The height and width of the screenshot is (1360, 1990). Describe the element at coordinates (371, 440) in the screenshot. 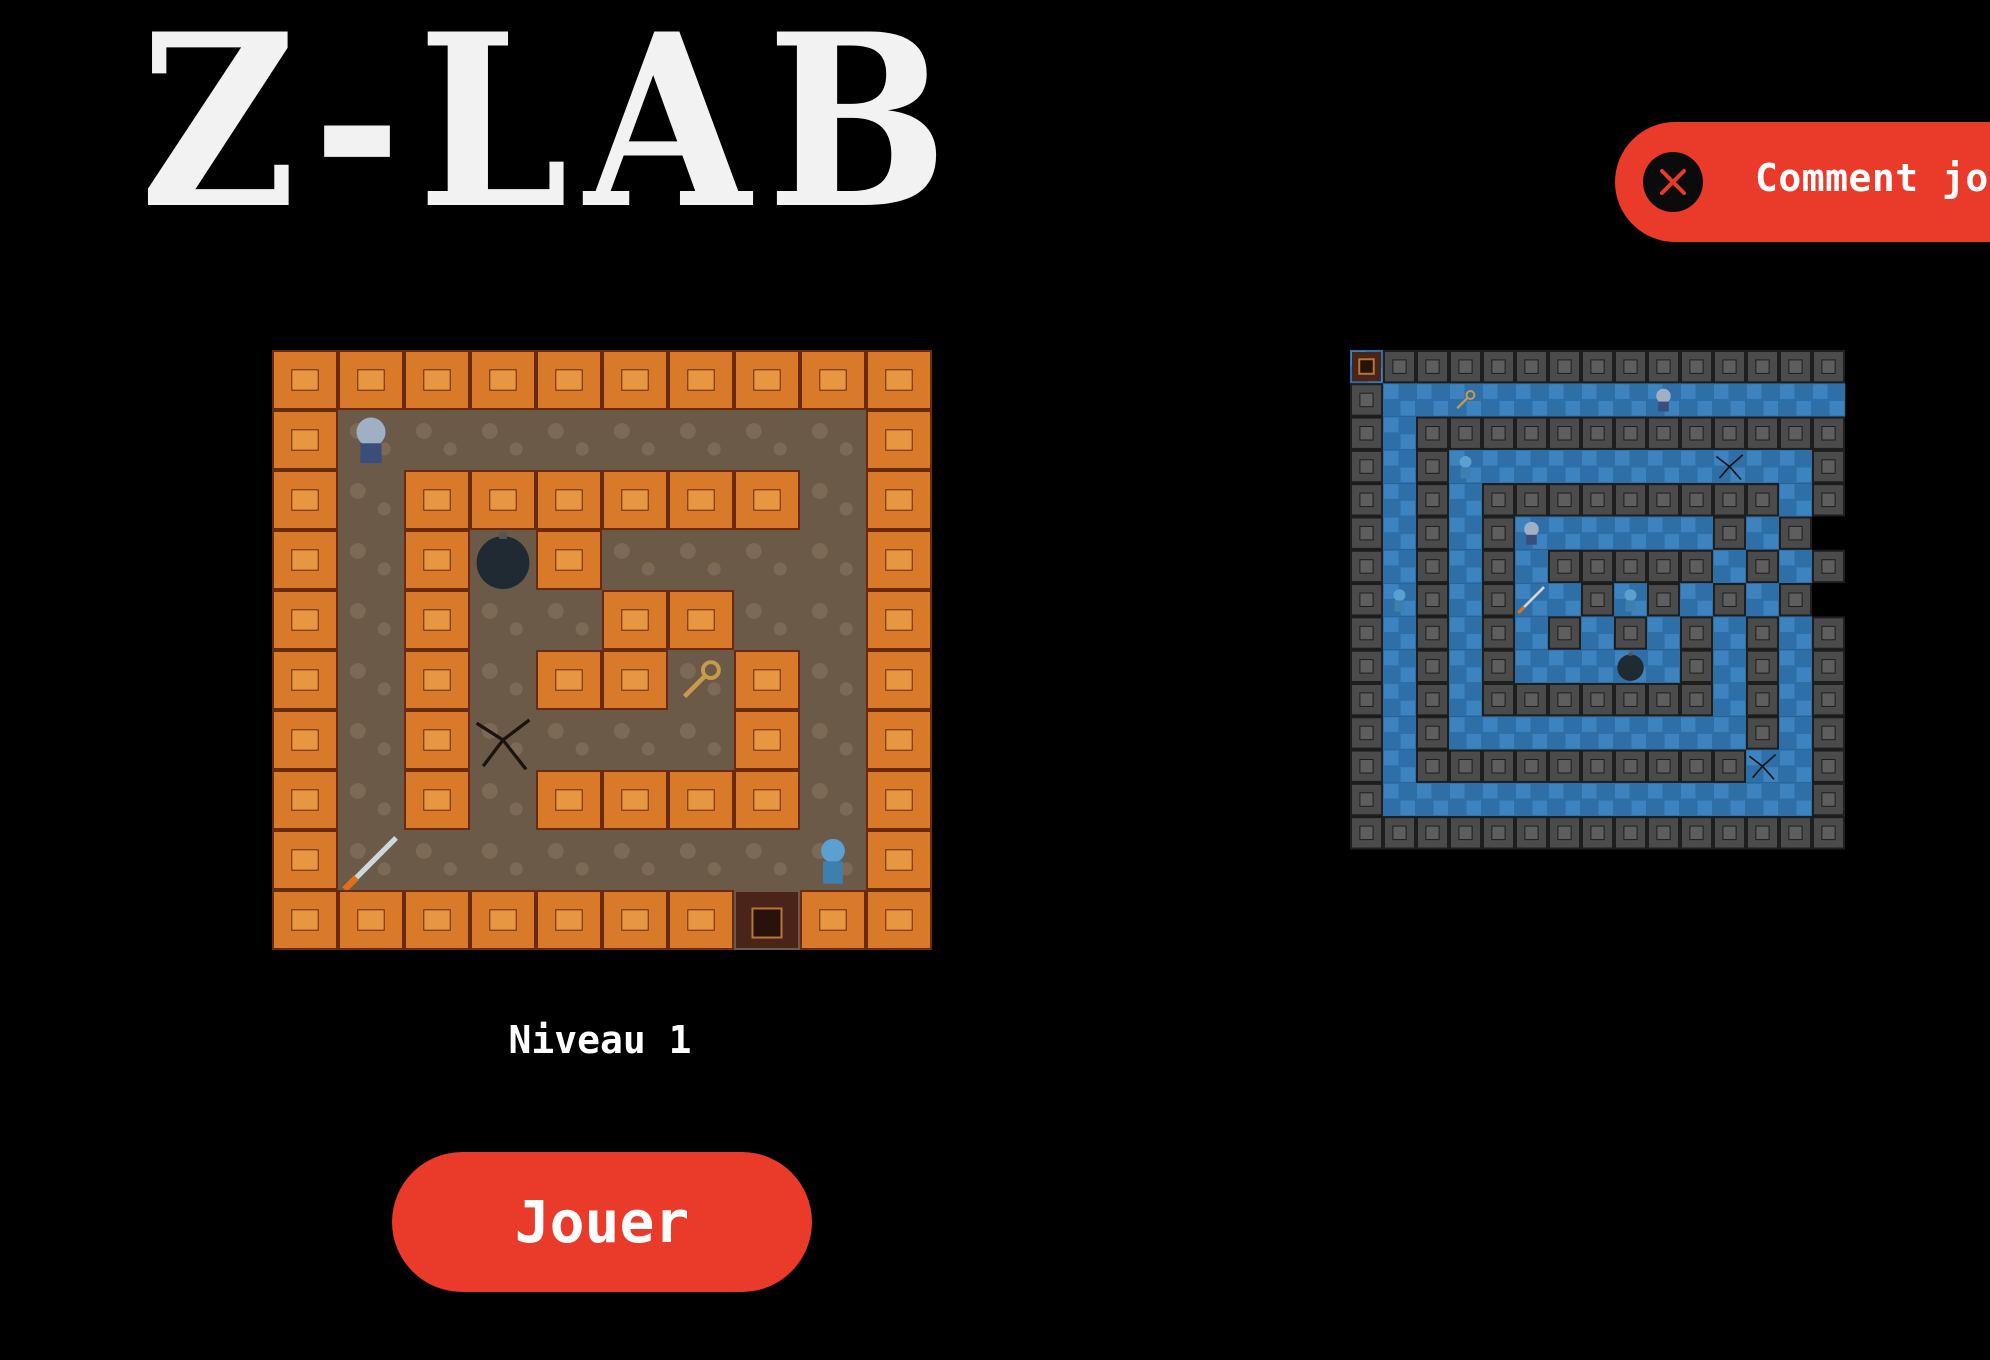

I see `player-sprite` at that location.